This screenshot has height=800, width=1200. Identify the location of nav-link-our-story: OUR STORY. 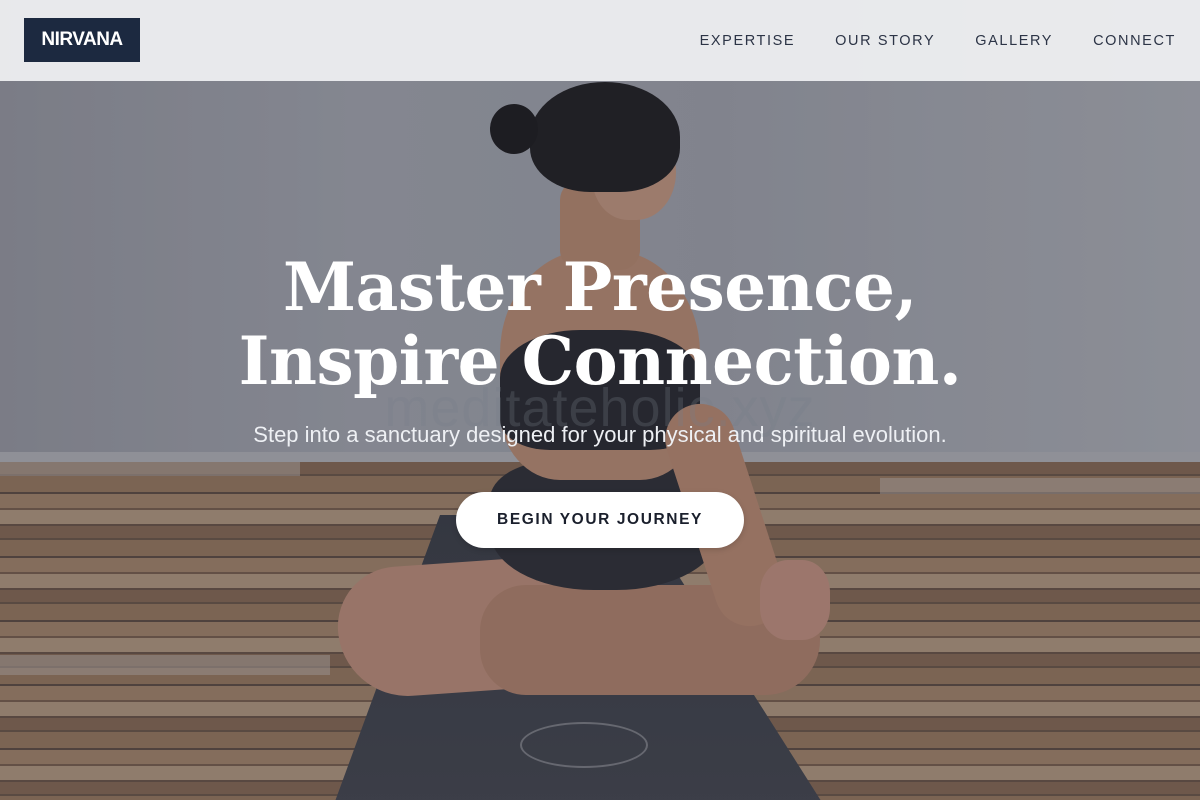
(885, 41).